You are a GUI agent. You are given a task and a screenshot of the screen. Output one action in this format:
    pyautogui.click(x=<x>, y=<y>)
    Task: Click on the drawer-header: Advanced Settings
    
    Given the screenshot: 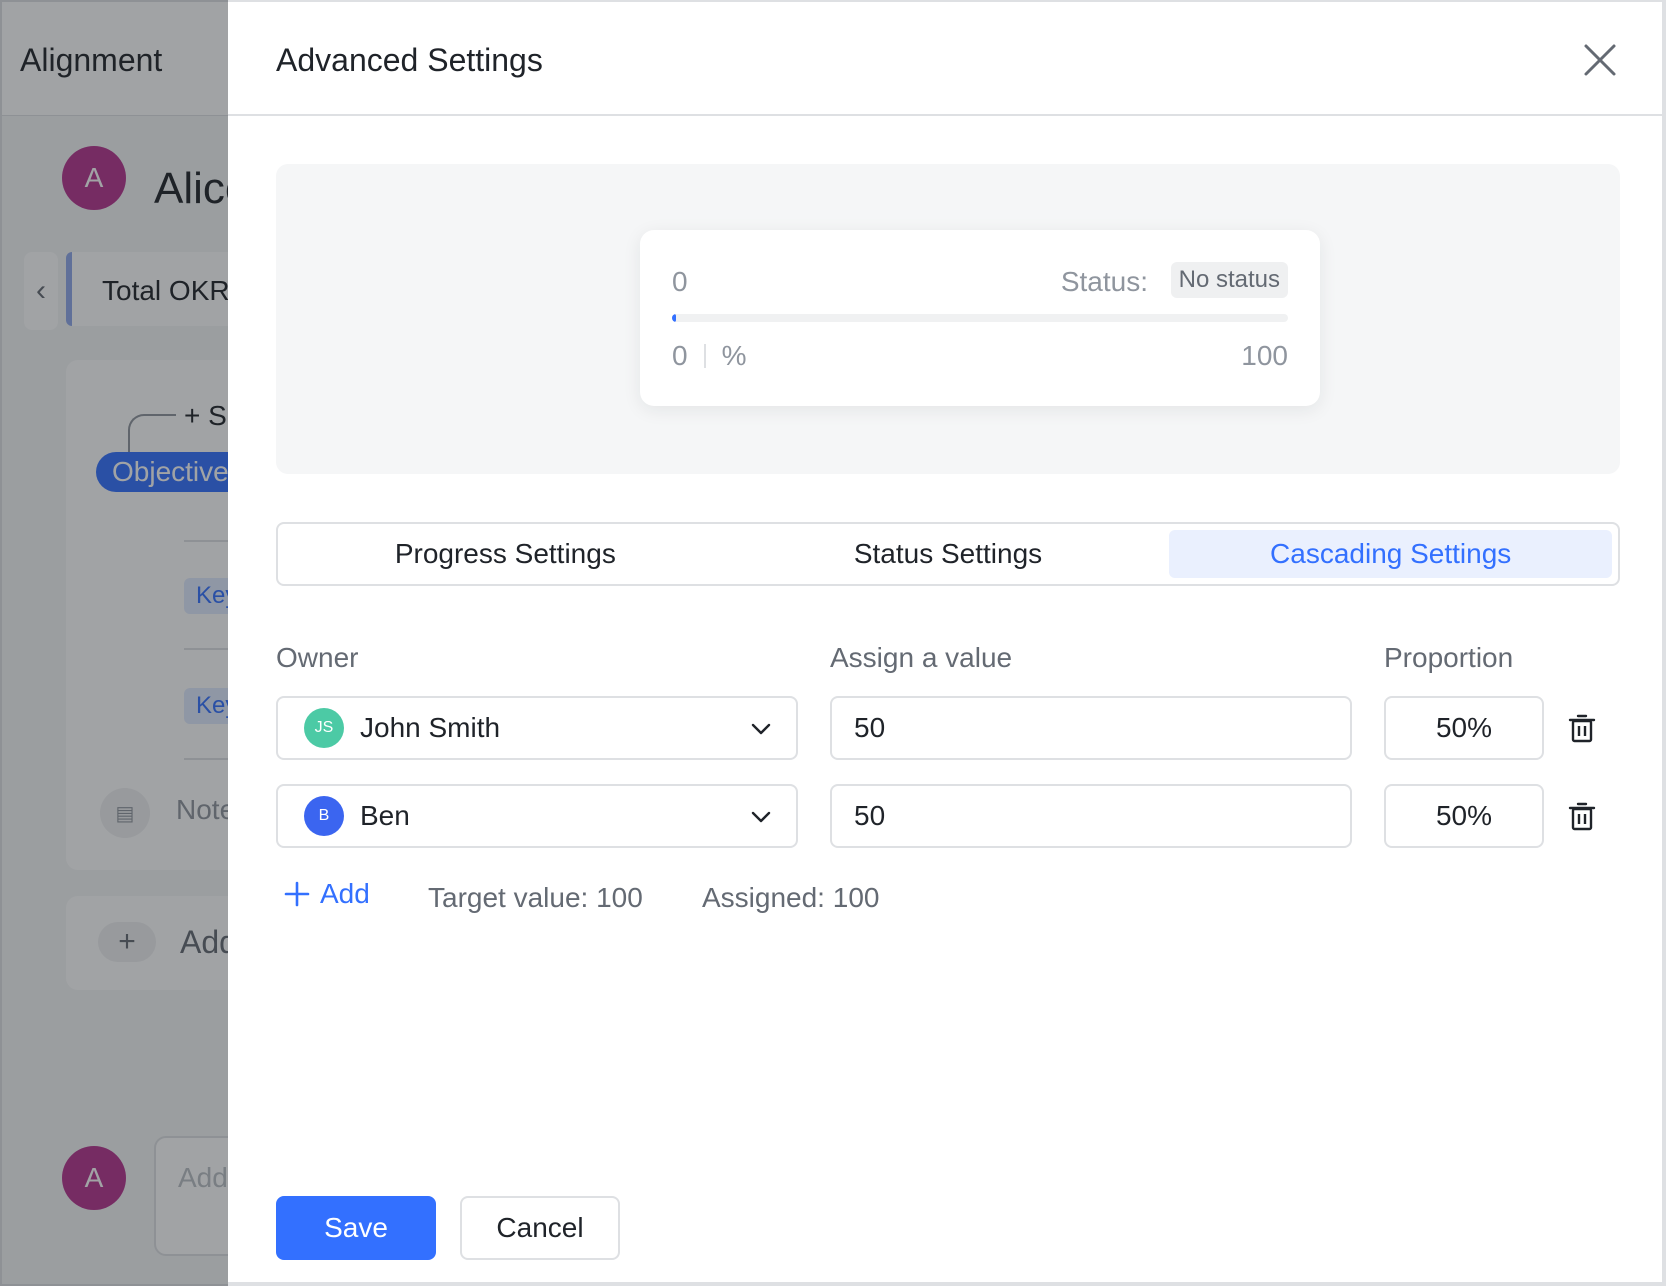 What is the action you would take?
    pyautogui.click(x=945, y=59)
    